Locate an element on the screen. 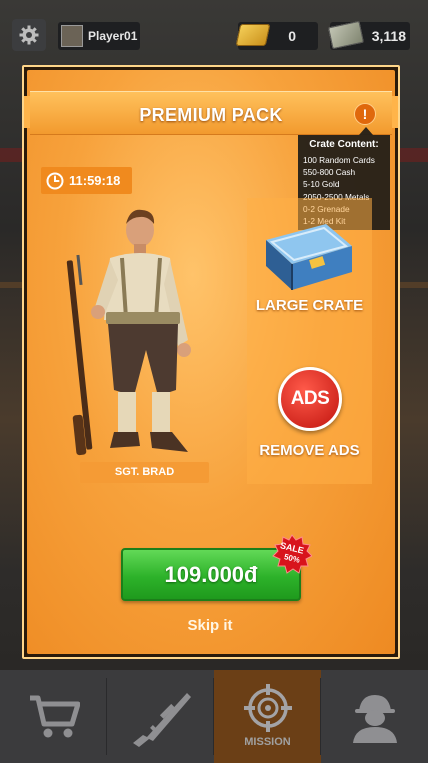 The width and height of the screenshot is (428, 763). tooltip-heading: Crate Content: is located at coordinates (344, 144).